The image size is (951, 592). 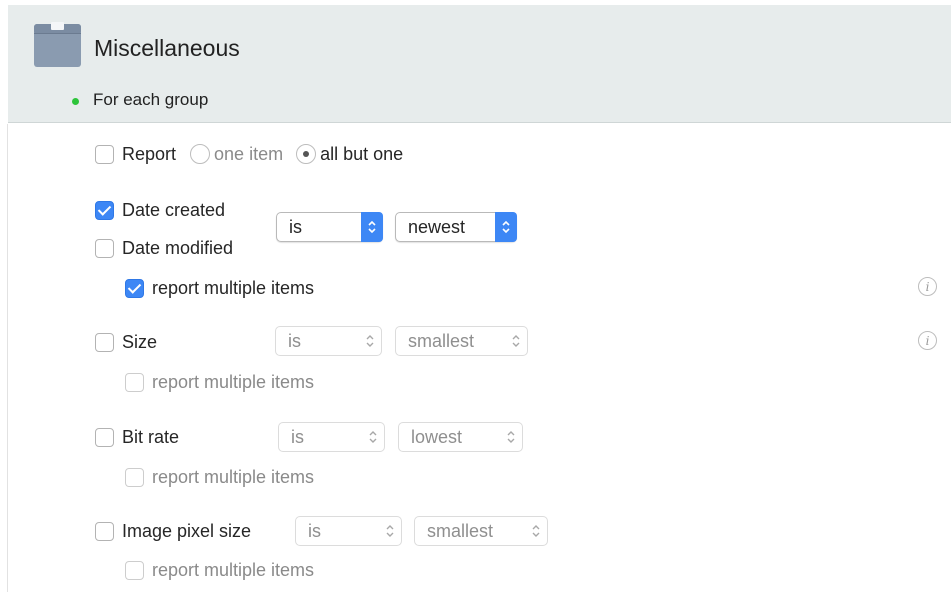 I want to click on date-report-multiple-label: report multiple items, so click(x=233, y=287).